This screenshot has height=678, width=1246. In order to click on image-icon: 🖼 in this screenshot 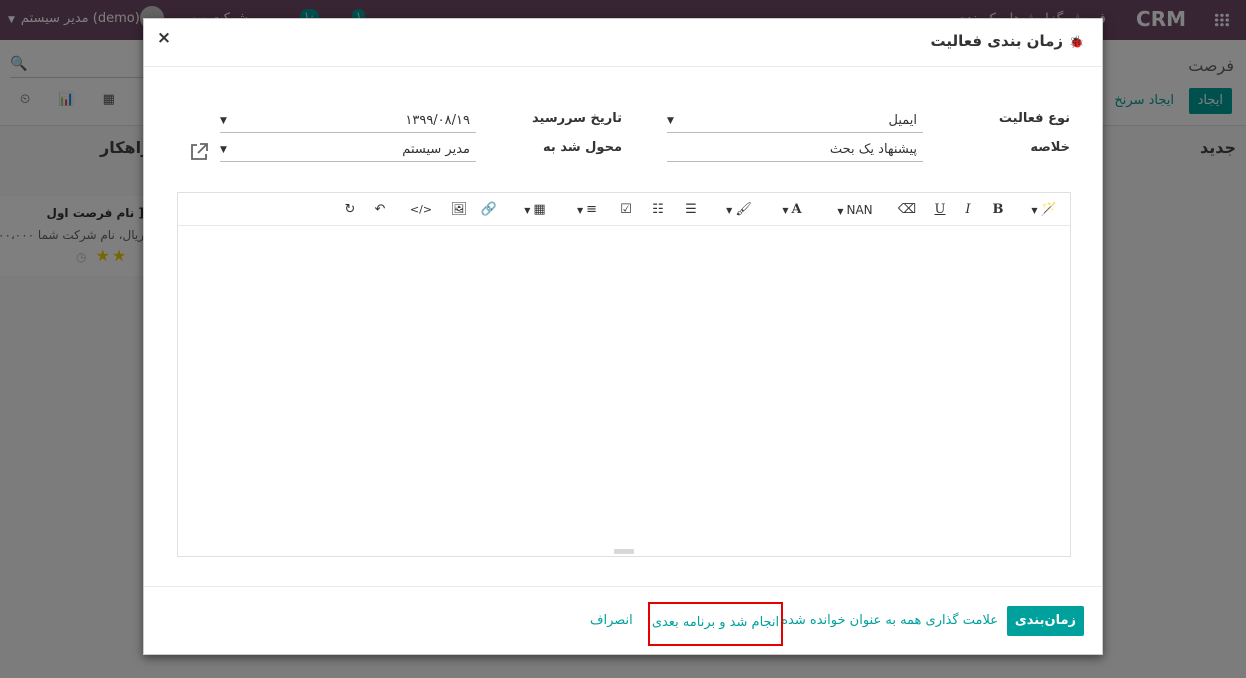, I will do `click(459, 210)`.